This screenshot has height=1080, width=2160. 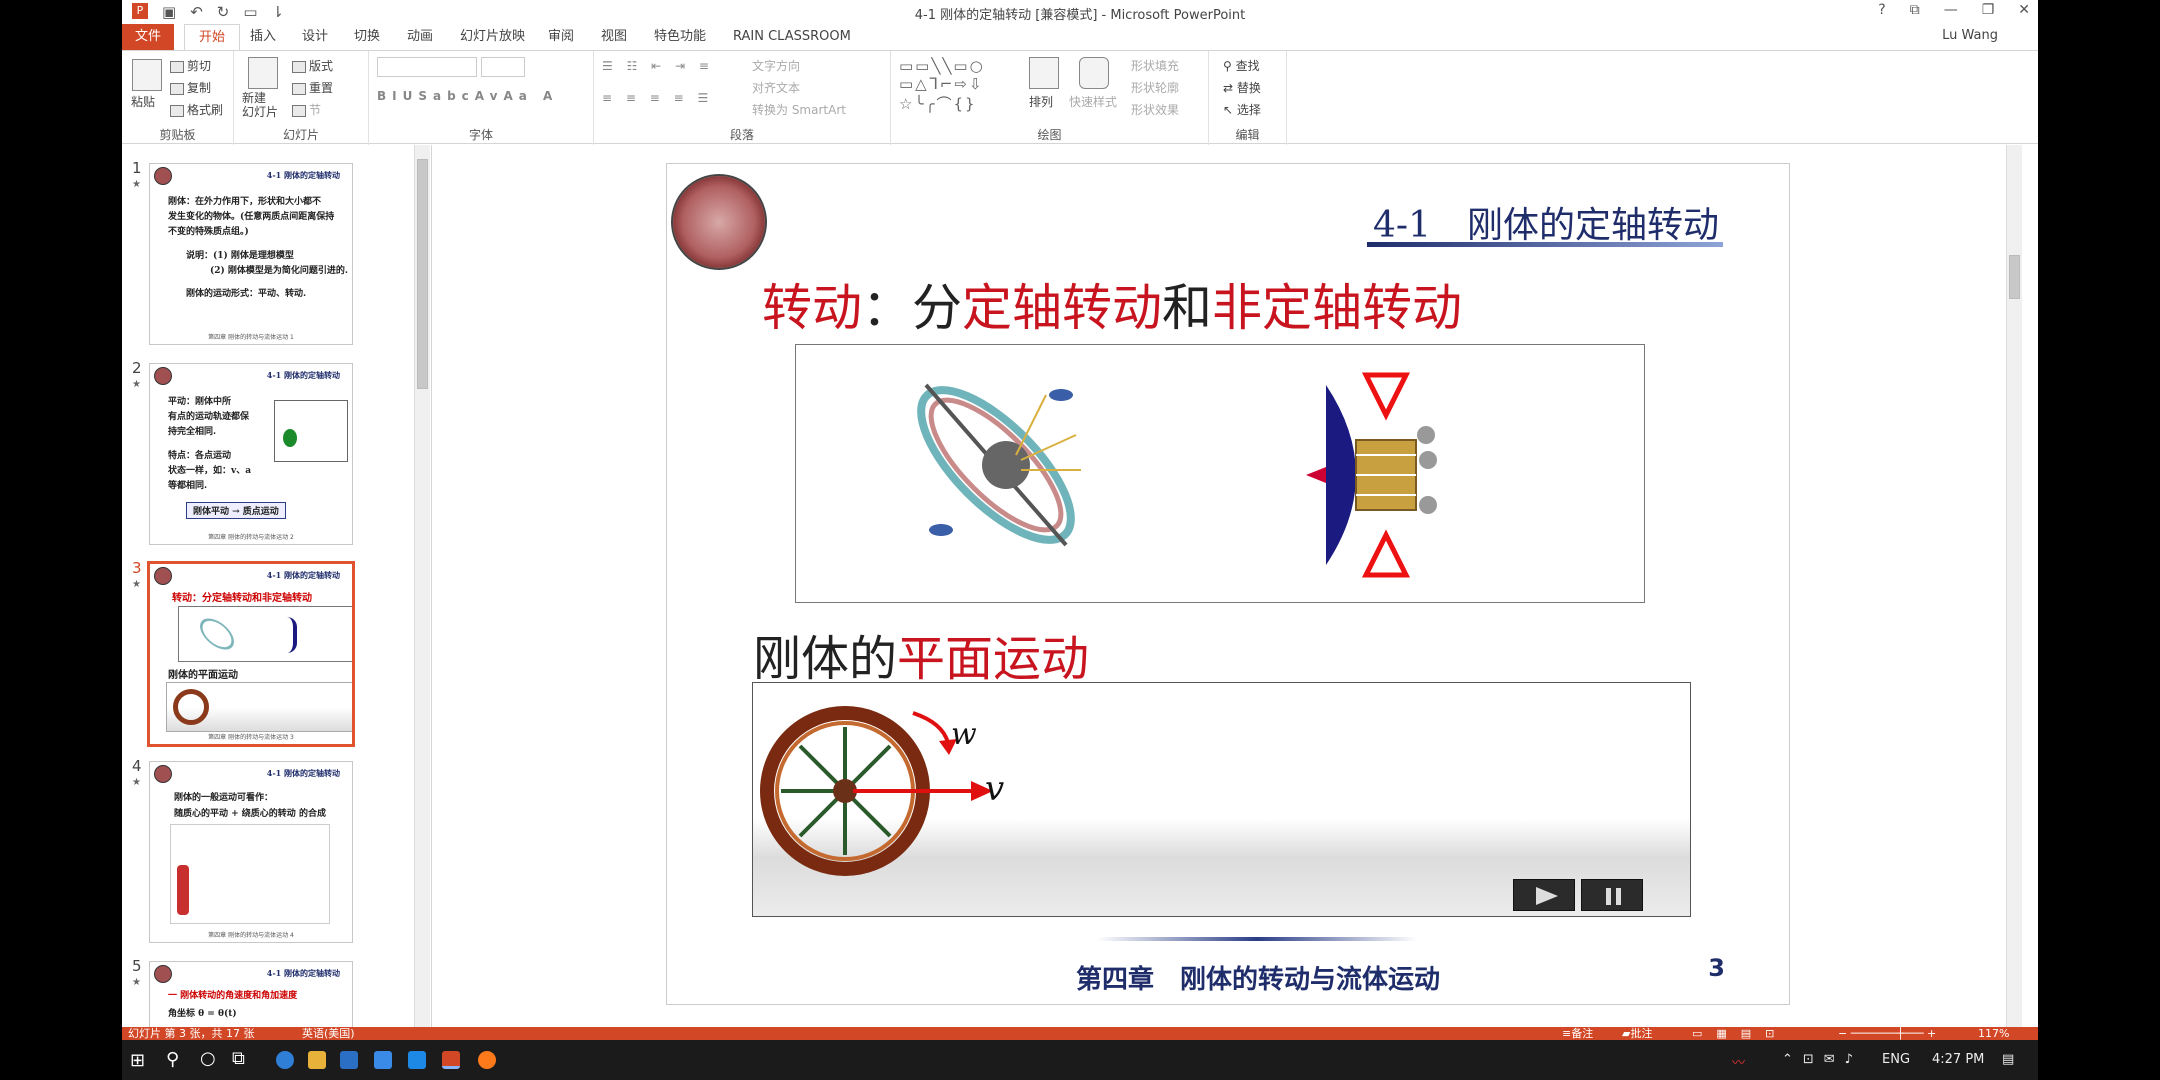 I want to click on file-explorer-icon, so click(x=317, y=1060).